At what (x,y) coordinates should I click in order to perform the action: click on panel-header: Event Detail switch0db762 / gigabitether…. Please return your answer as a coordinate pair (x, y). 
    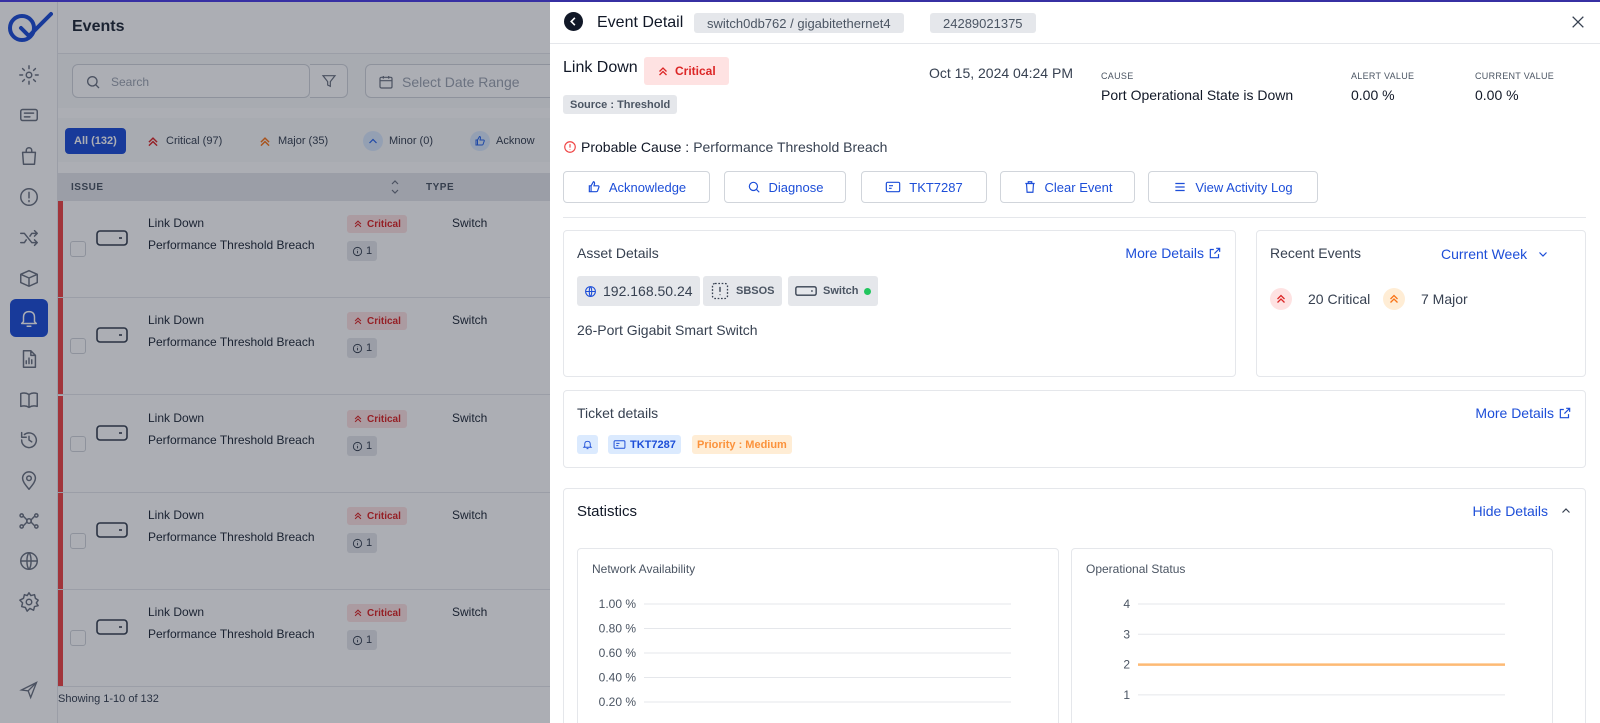
    Looking at the image, I should click on (1075, 23).